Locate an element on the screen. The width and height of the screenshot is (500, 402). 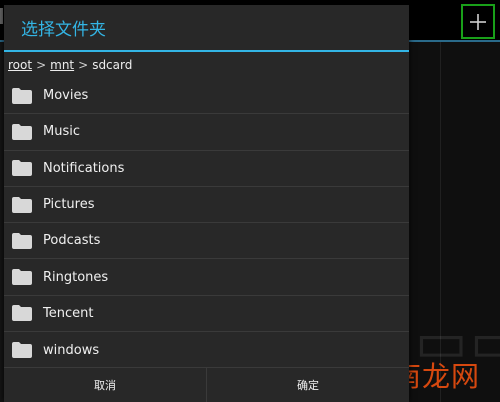
folder-row-pictures: Pictures is located at coordinates (206, 205).